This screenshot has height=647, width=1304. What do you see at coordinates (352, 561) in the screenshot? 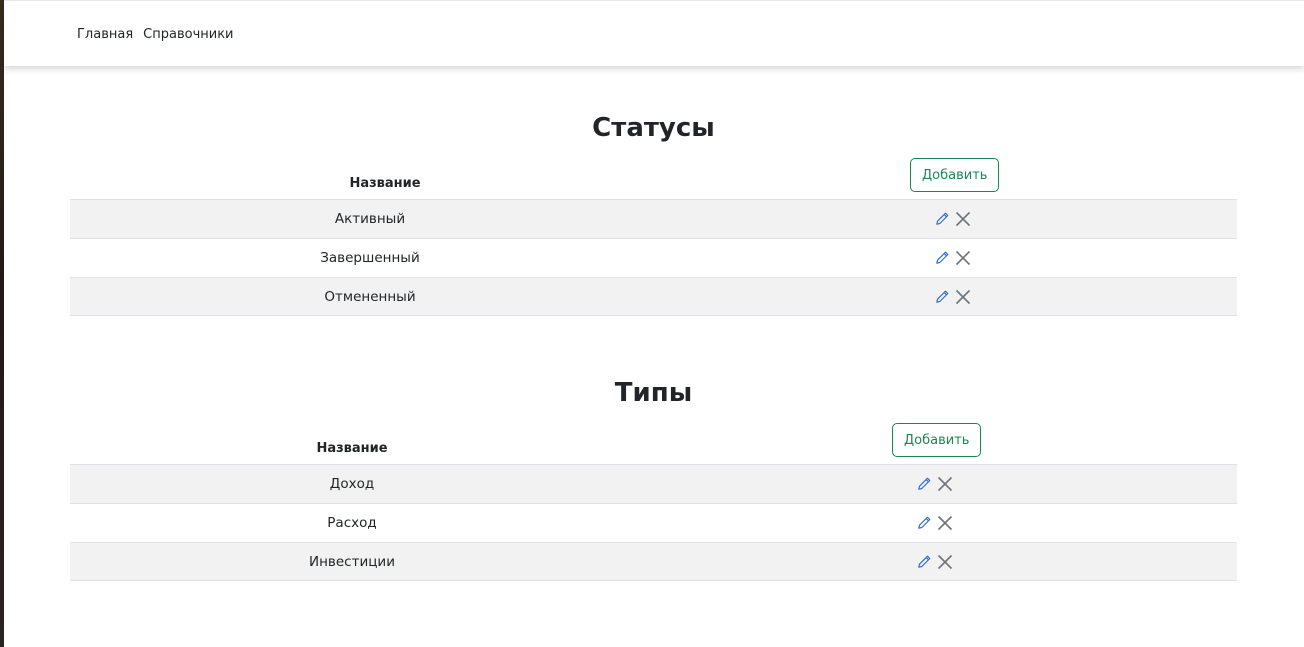
I see `type-name-cell: Инвестиции` at bounding box center [352, 561].